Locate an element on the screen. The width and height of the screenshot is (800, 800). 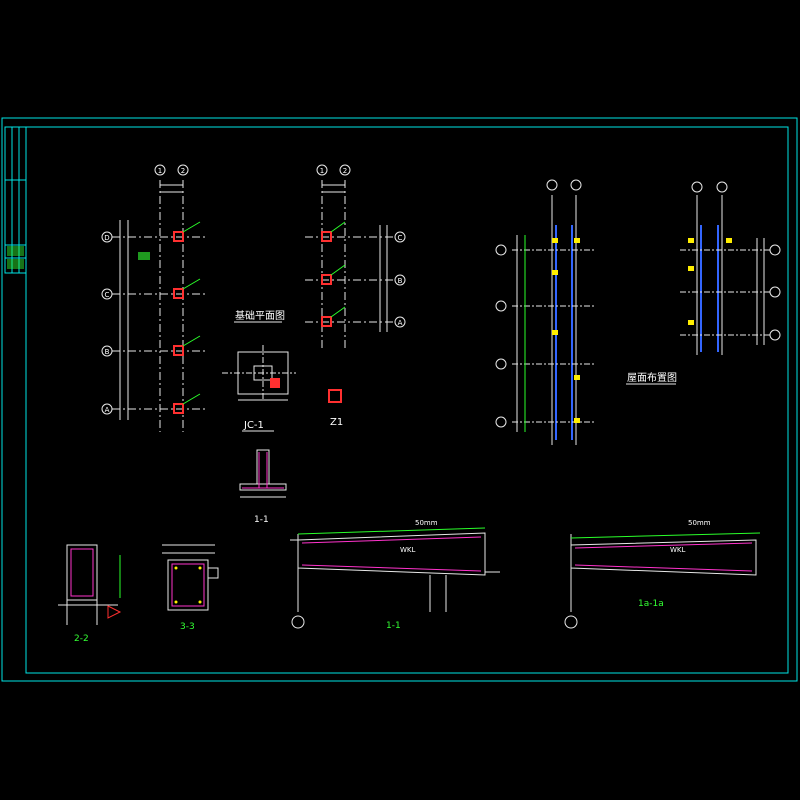
plan2-axis-a: A is located at coordinates (400, 323).